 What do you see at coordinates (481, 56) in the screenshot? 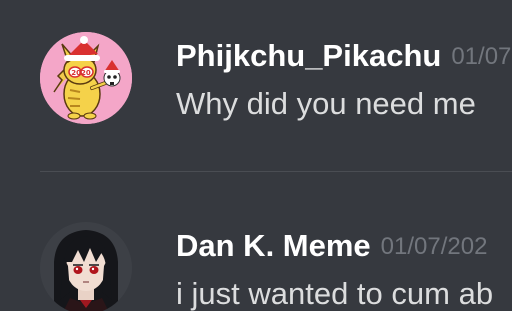
I see `timestamp: 01/07` at bounding box center [481, 56].